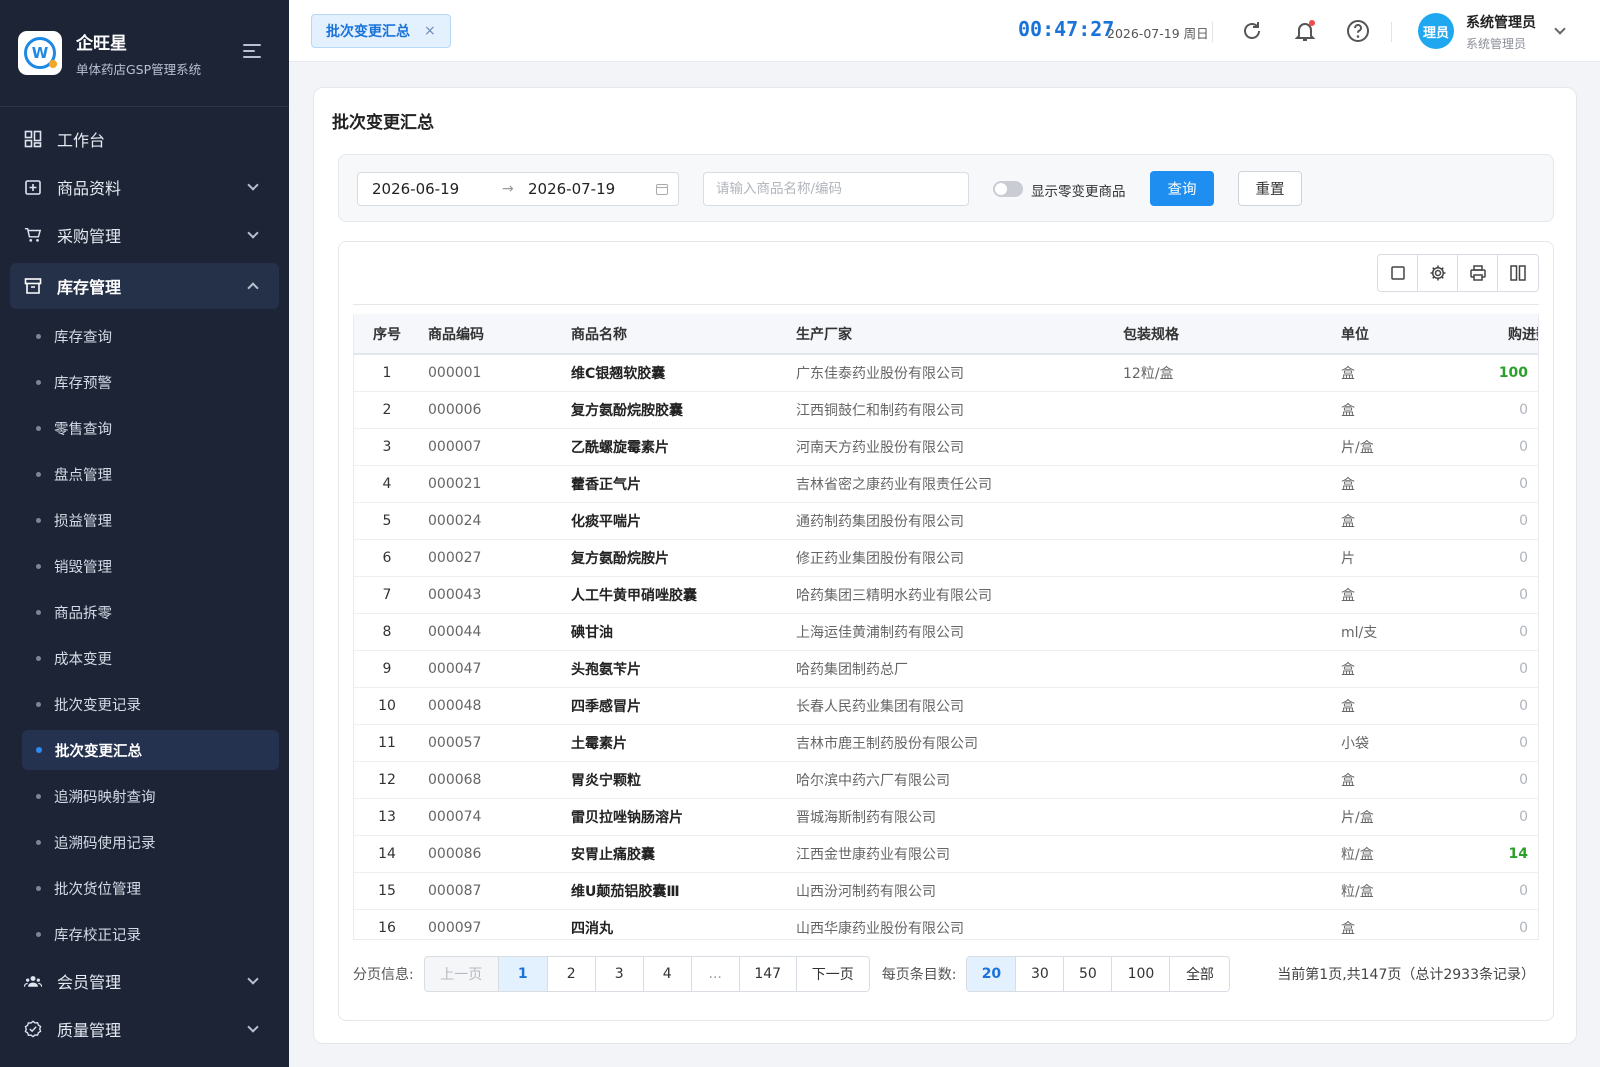 This screenshot has width=1600, height=1067. What do you see at coordinates (144, 796) in the screenshot?
I see `submenu-item: 追溯码映射查询` at bounding box center [144, 796].